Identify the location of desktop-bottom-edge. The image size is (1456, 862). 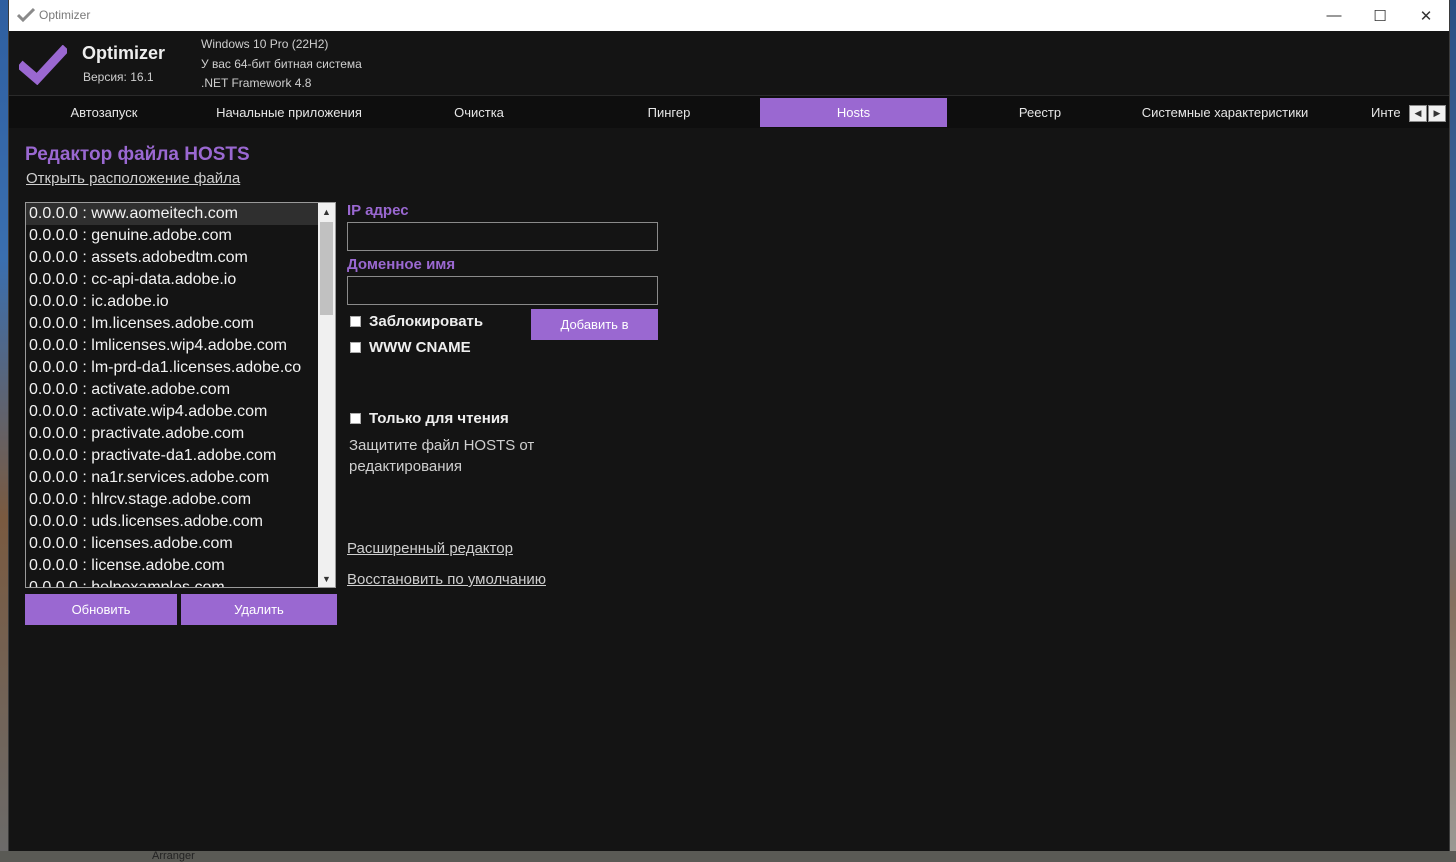
(728, 856).